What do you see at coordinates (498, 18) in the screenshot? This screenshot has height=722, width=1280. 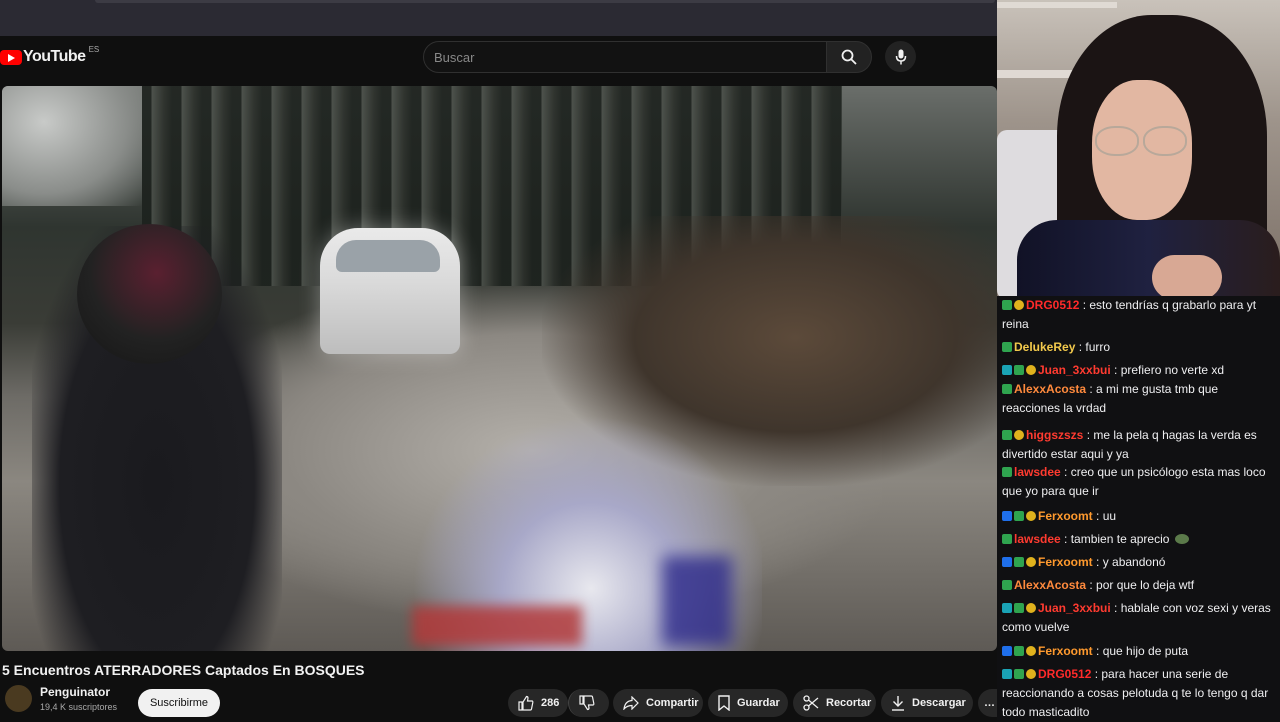 I see `browser-top-strip` at bounding box center [498, 18].